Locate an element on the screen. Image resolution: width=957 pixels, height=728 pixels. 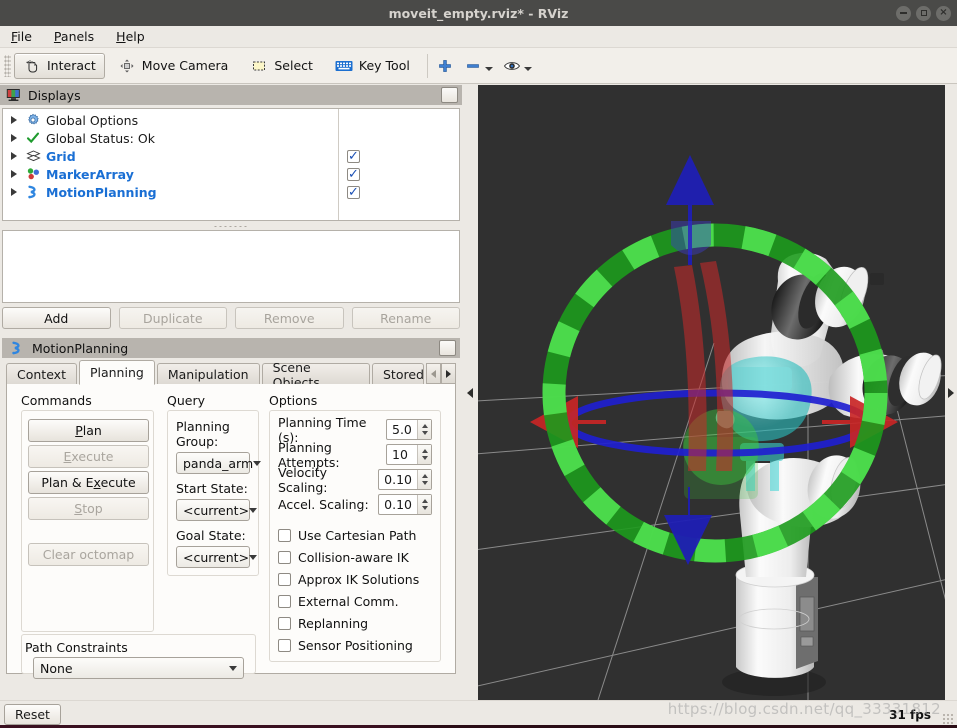
tool-select: Select is located at coordinates (281, 66).